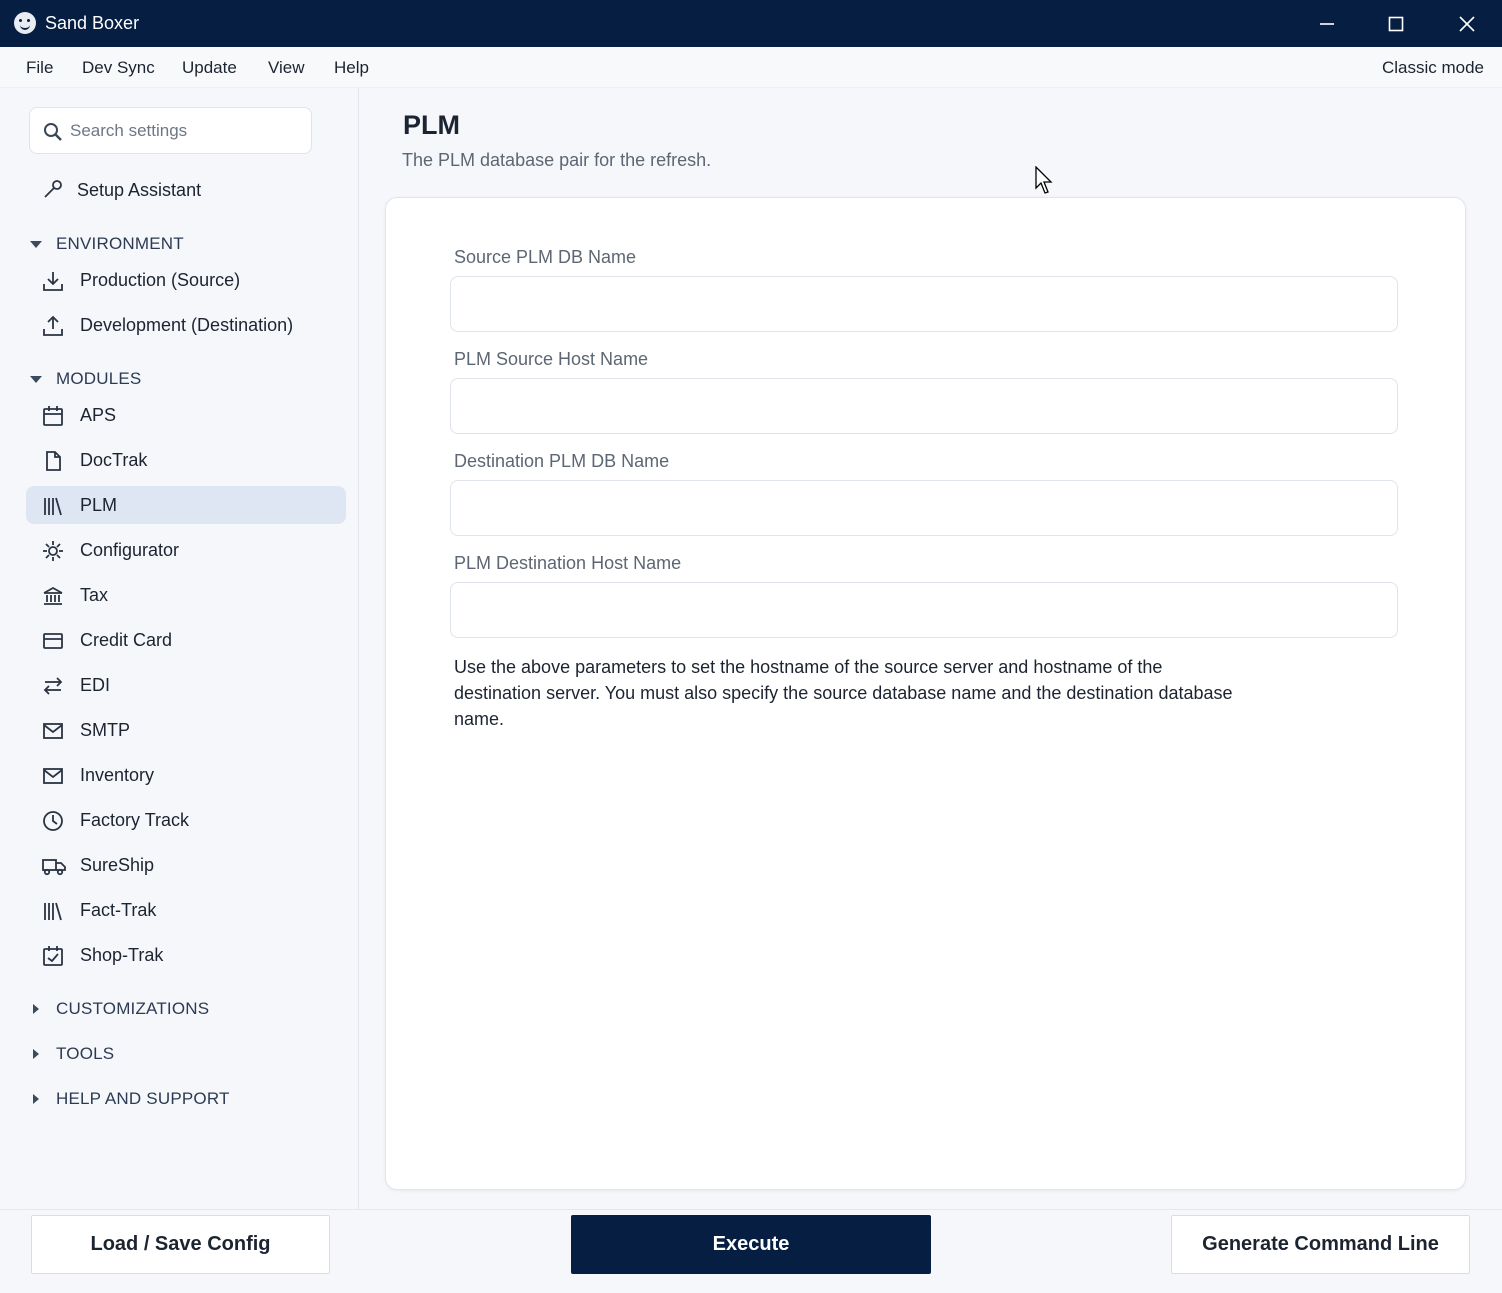  I want to click on sidebar-item-label: EDI, so click(95, 685).